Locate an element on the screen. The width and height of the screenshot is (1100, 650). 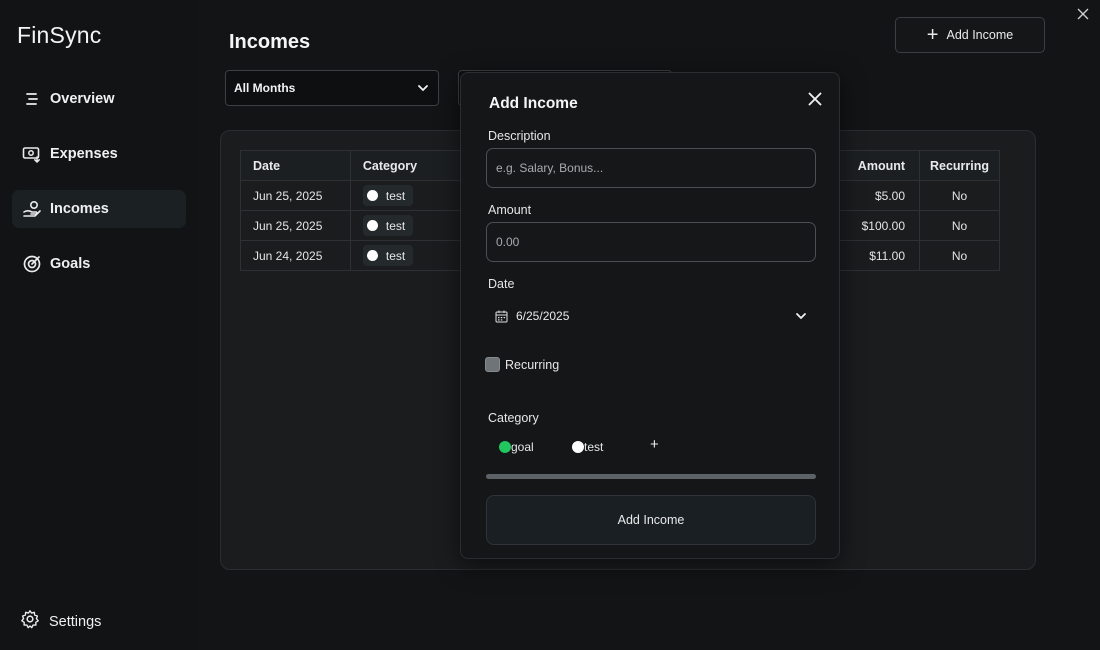
sidebar-item-incomes: Incomes is located at coordinates (99, 209).